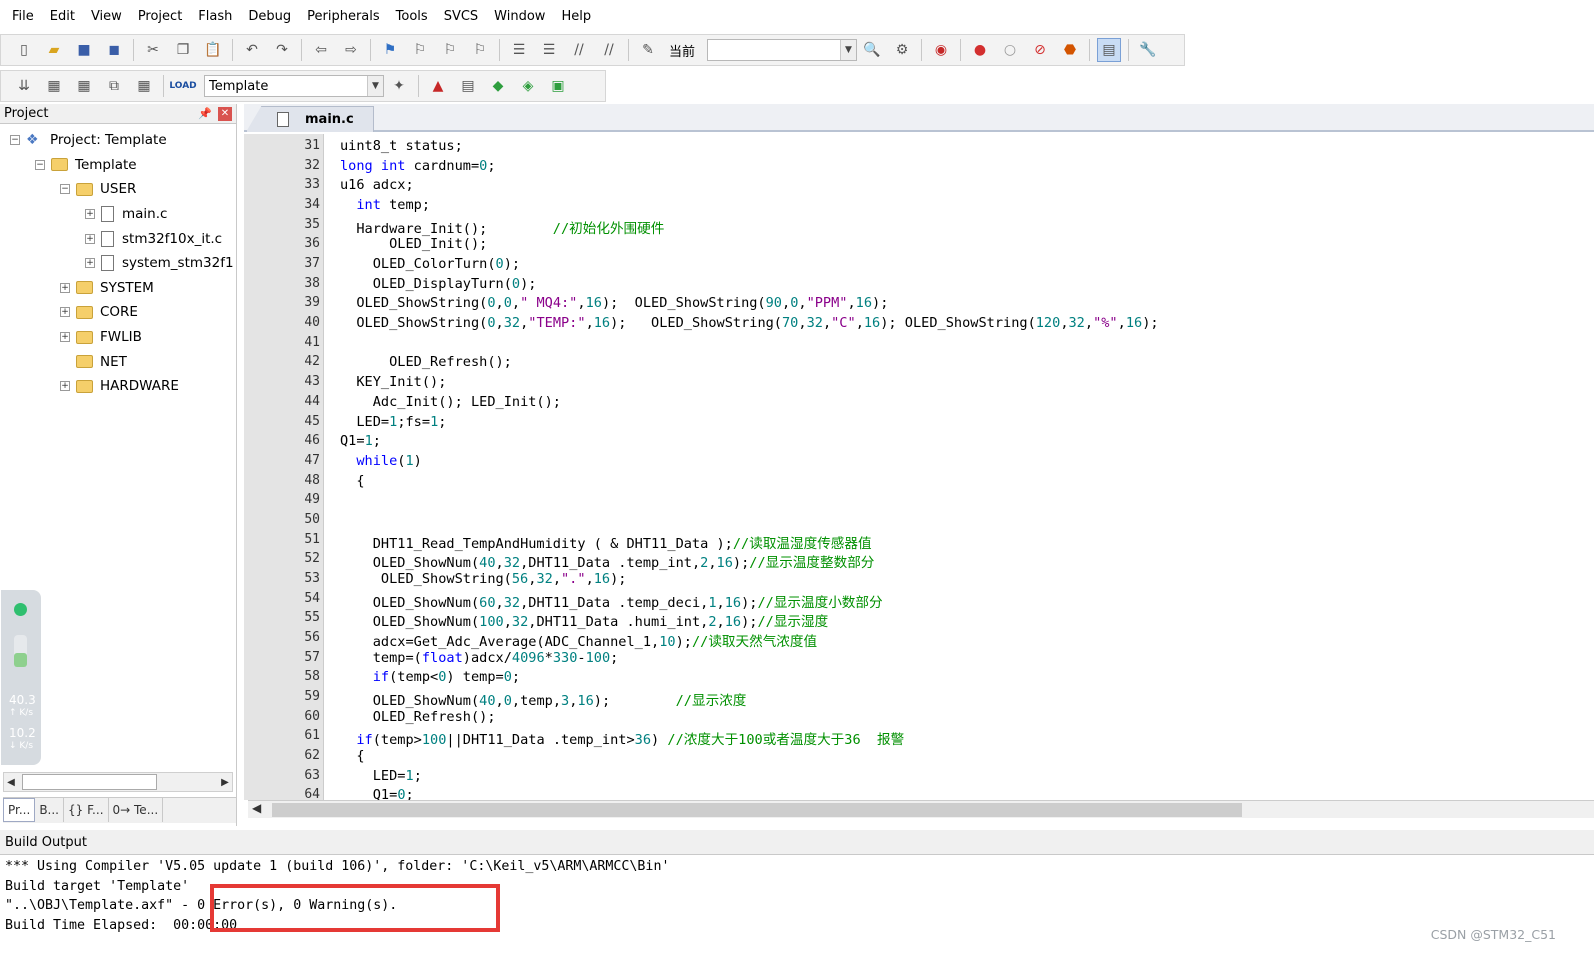 The height and width of the screenshot is (958, 1594). What do you see at coordinates (282, 50) in the screenshot?
I see `redo-icon: ↷` at bounding box center [282, 50].